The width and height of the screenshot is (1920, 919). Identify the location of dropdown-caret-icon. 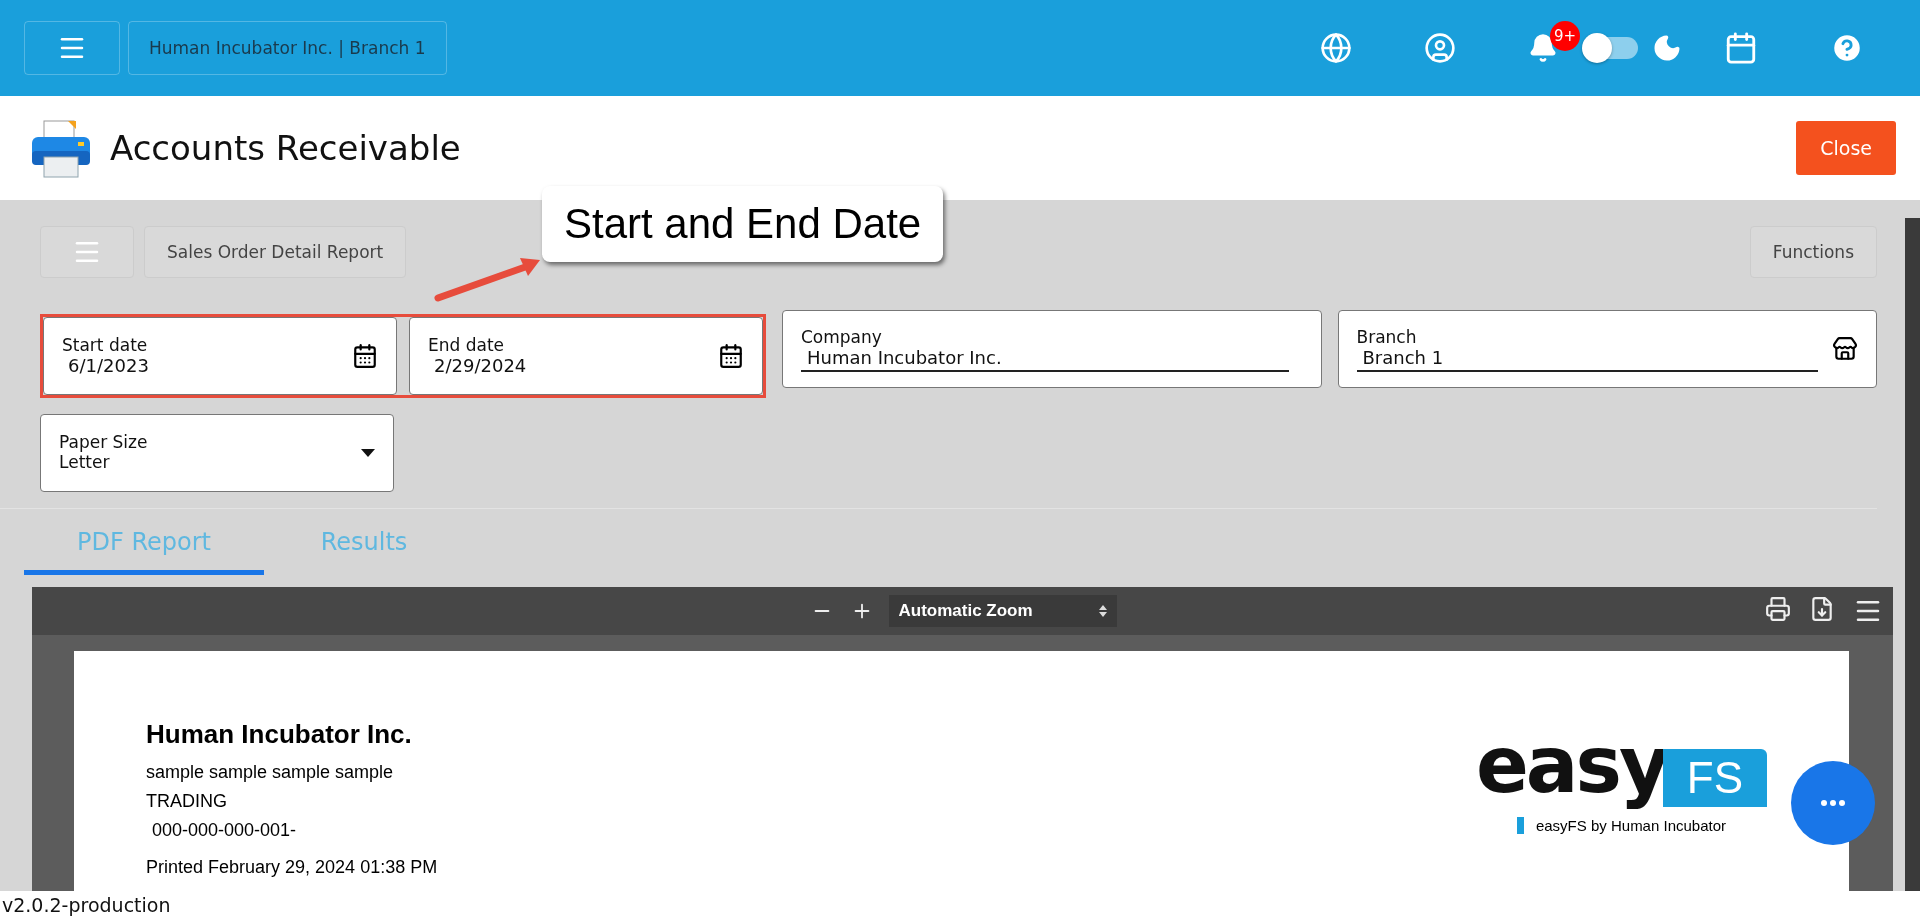
(368, 453).